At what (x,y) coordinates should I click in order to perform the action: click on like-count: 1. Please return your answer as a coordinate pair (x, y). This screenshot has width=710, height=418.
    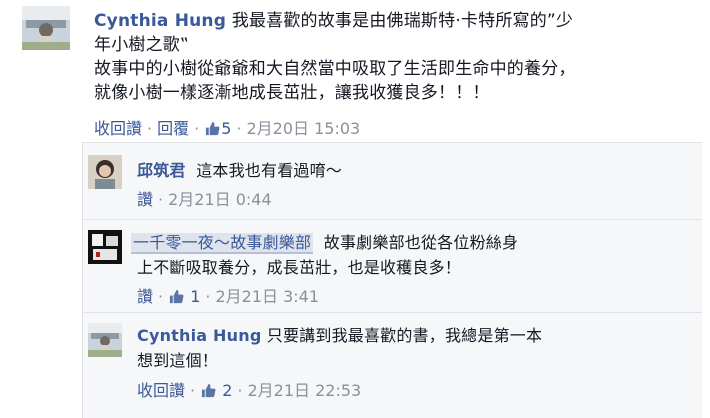
    Looking at the image, I should click on (184, 296).